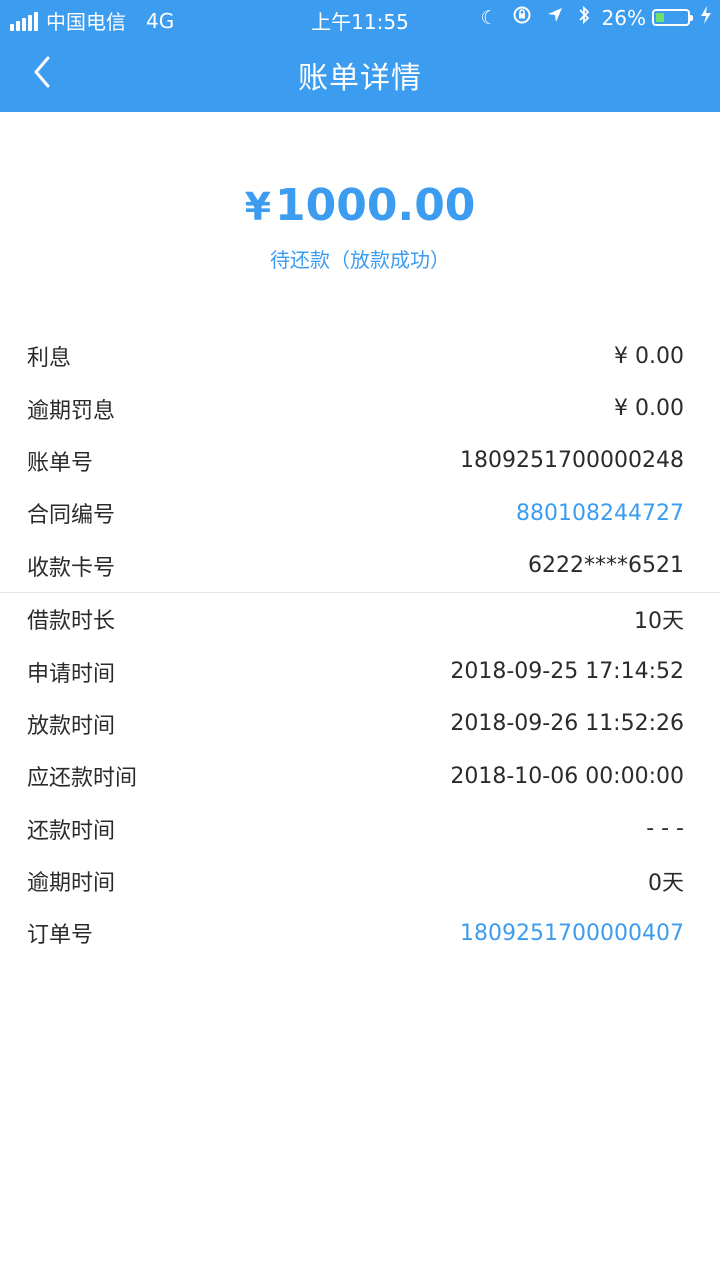 Image resolution: width=720 pixels, height=1280 pixels. Describe the element at coordinates (567, 672) in the screenshot. I see `row-value: 2018-09-25 17:14:52` at that location.